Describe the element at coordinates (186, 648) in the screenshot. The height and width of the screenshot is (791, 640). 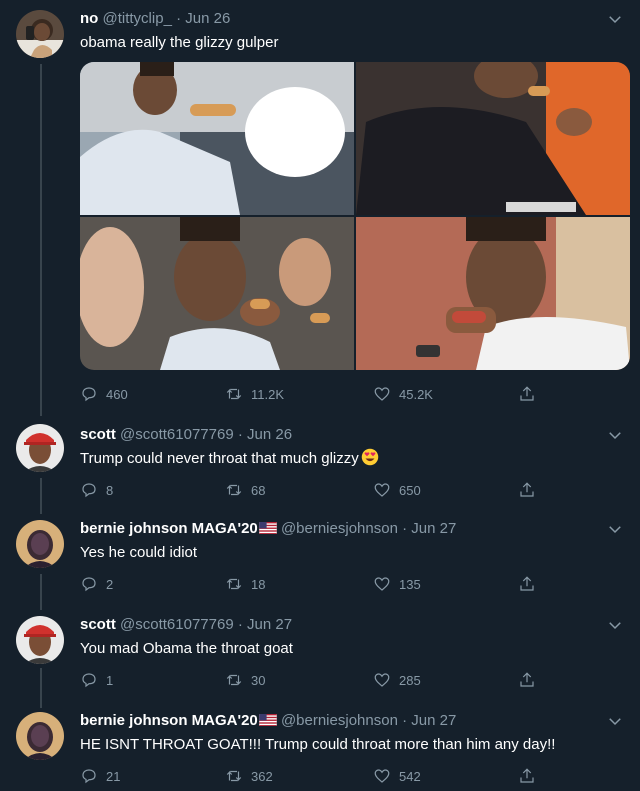
I see `tweet-text: You mad Obama the throat goat` at that location.